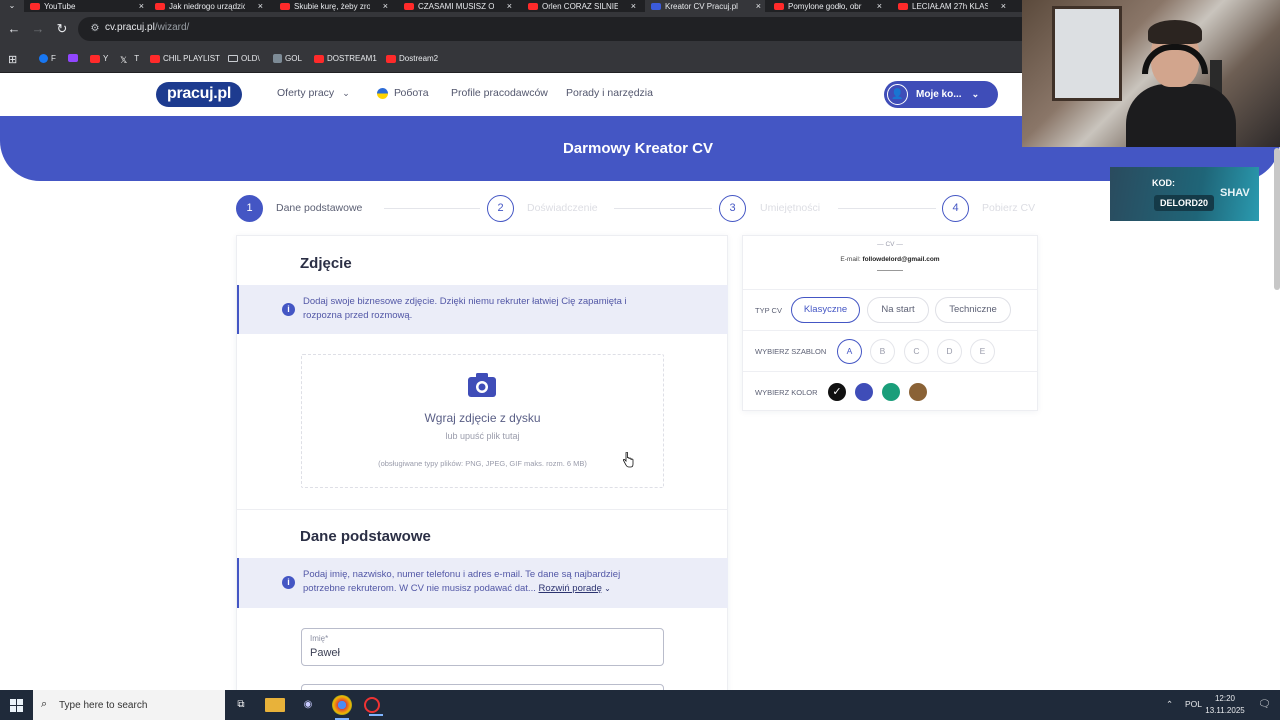 This screenshot has height=720, width=1280. I want to click on bookmark-y: Y, so click(99, 58).